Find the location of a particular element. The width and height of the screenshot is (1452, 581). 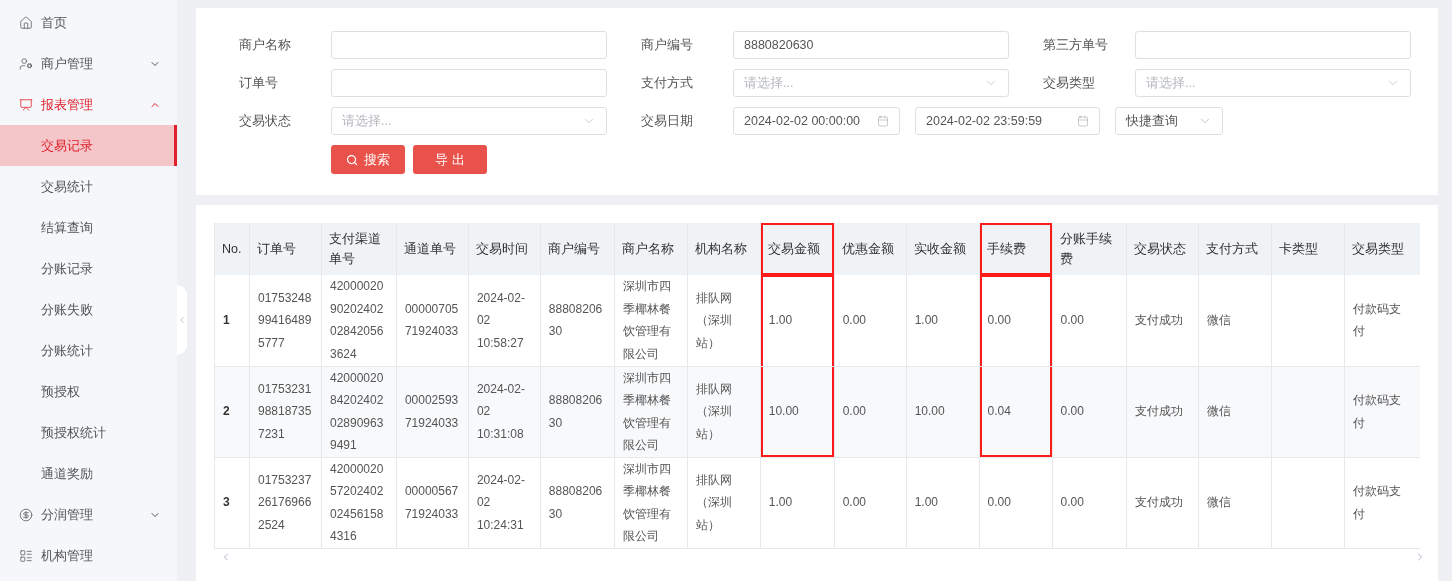

collapse-handle is located at coordinates (182, 320).